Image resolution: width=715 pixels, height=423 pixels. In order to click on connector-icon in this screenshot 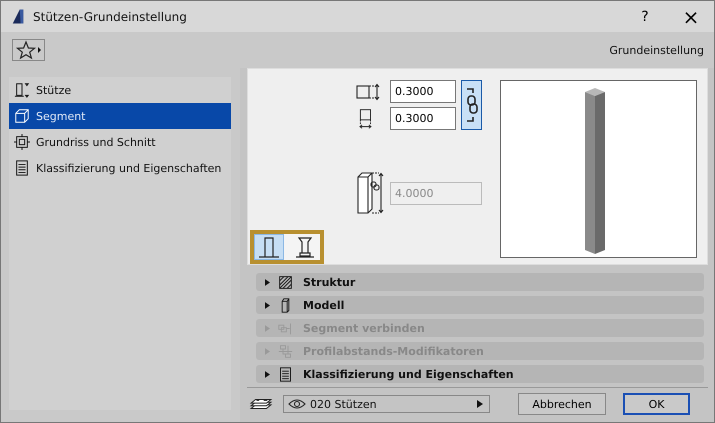, I will do `click(285, 328)`.